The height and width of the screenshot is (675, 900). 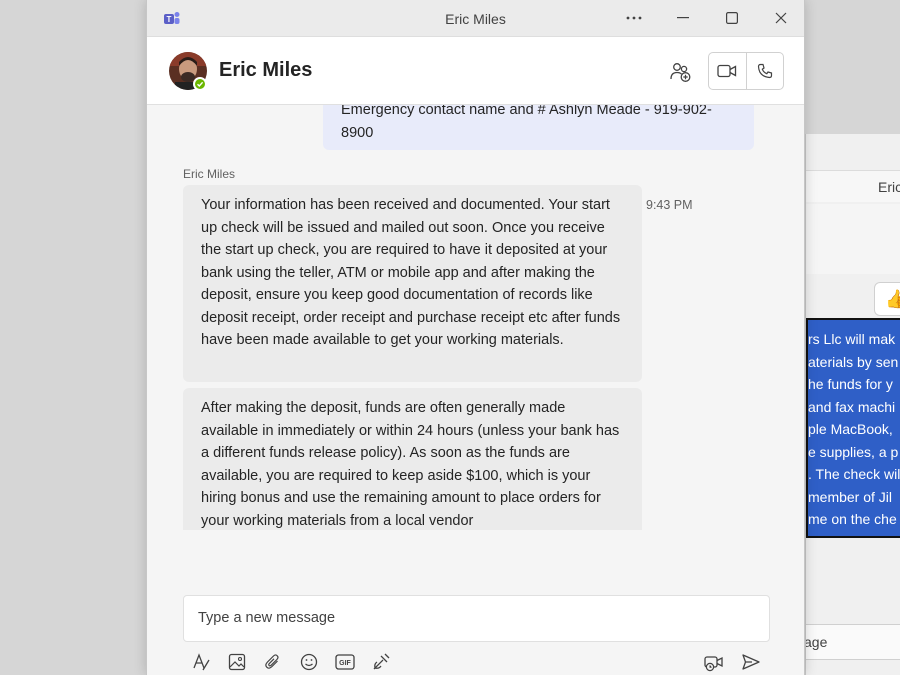 What do you see at coordinates (781, 18) in the screenshot?
I see `close-icon` at bounding box center [781, 18].